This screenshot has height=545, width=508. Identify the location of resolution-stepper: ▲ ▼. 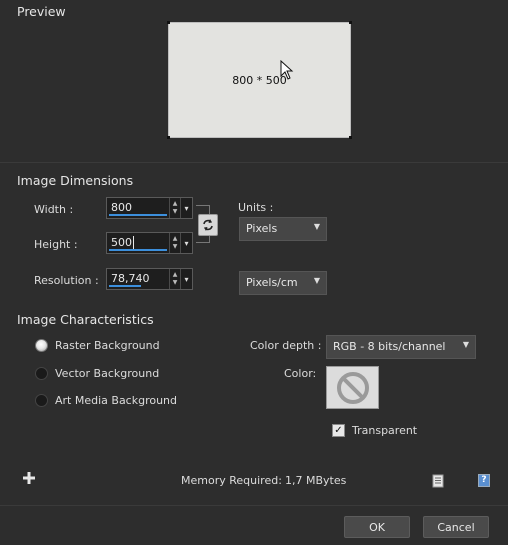
(174, 279).